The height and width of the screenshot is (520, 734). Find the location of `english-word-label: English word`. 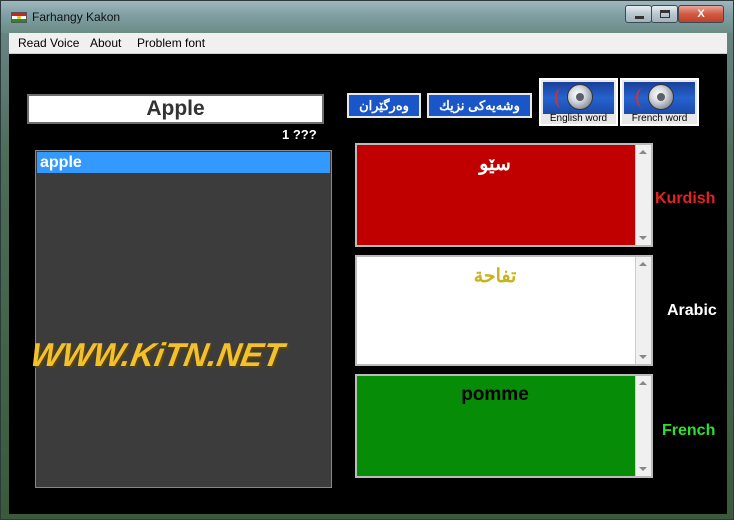

english-word-label: English word is located at coordinates (578, 118).